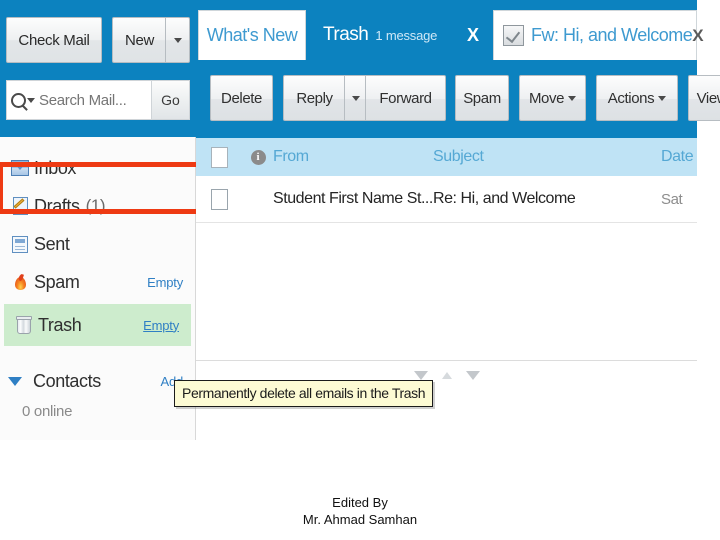  Describe the element at coordinates (360, 502) in the screenshot. I see `caption-line-1: Edited By` at that location.